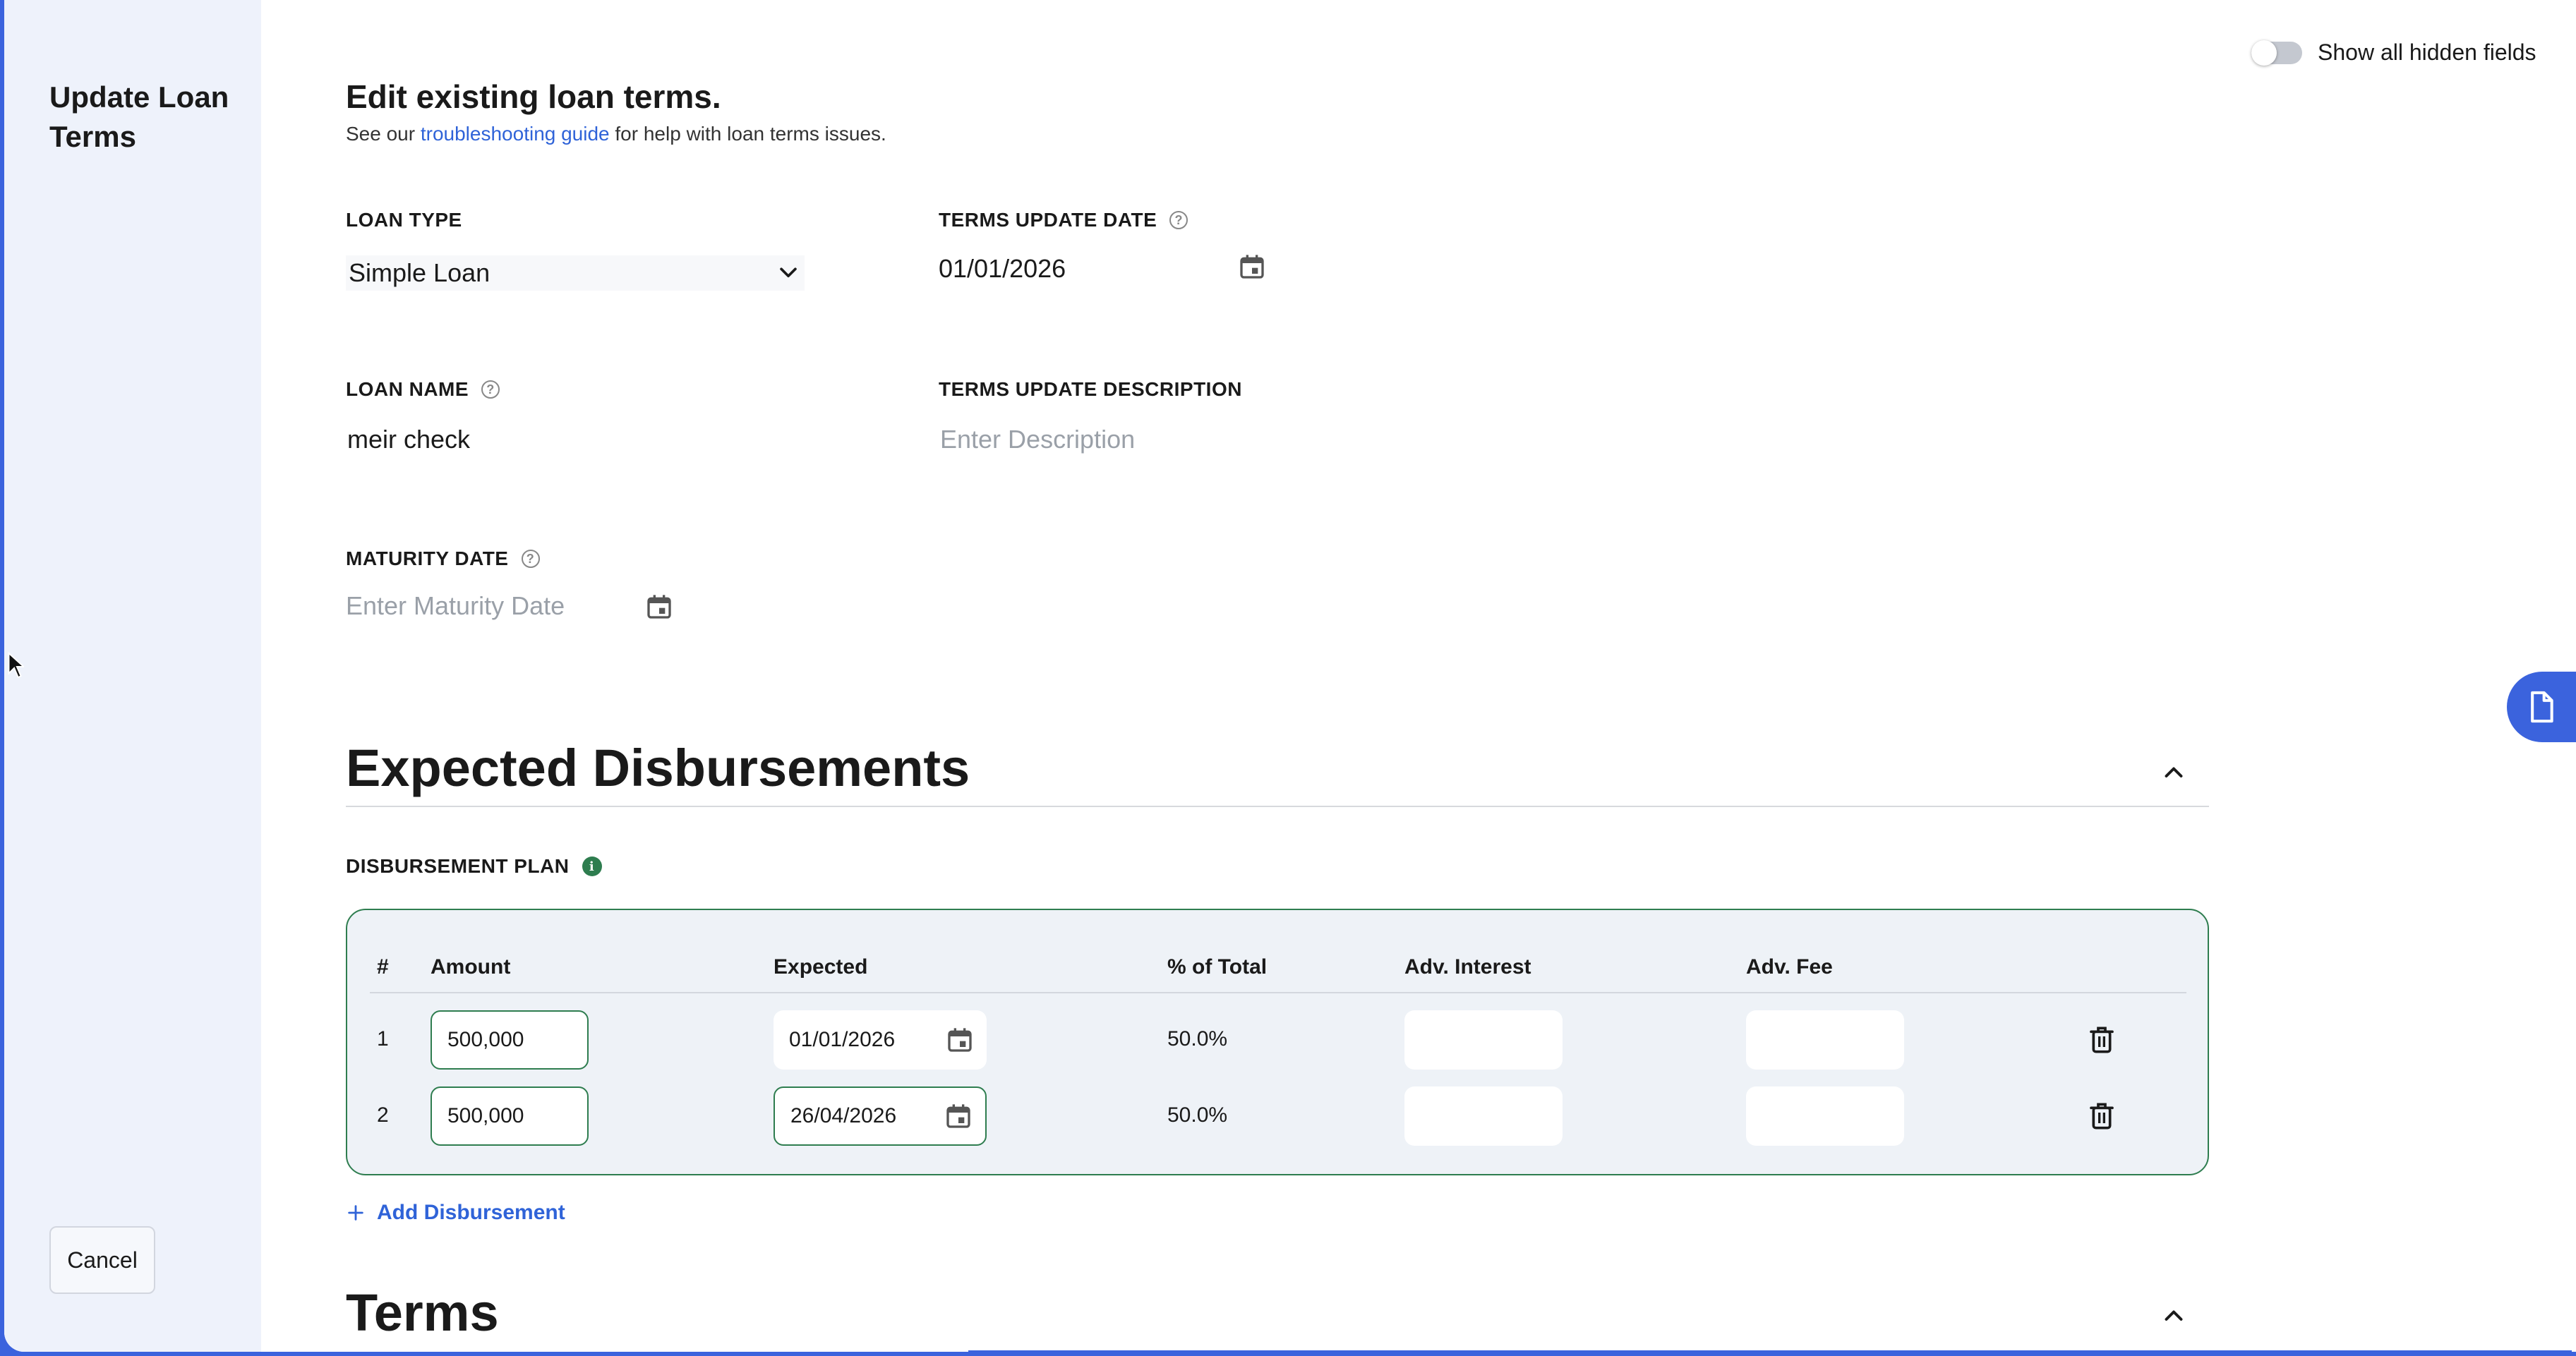 Image resolution: width=2576 pixels, height=1356 pixels. Describe the element at coordinates (139, 116) in the screenshot. I see `sidebar-title: Update Loan Terms` at that location.